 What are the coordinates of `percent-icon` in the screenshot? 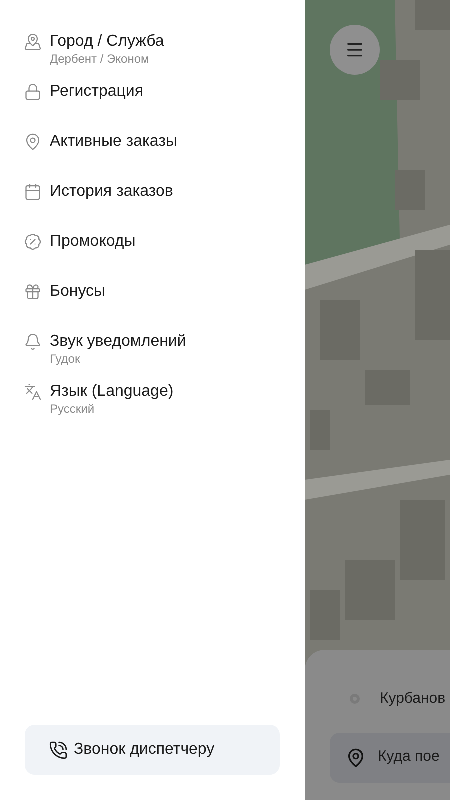 It's located at (33, 242).